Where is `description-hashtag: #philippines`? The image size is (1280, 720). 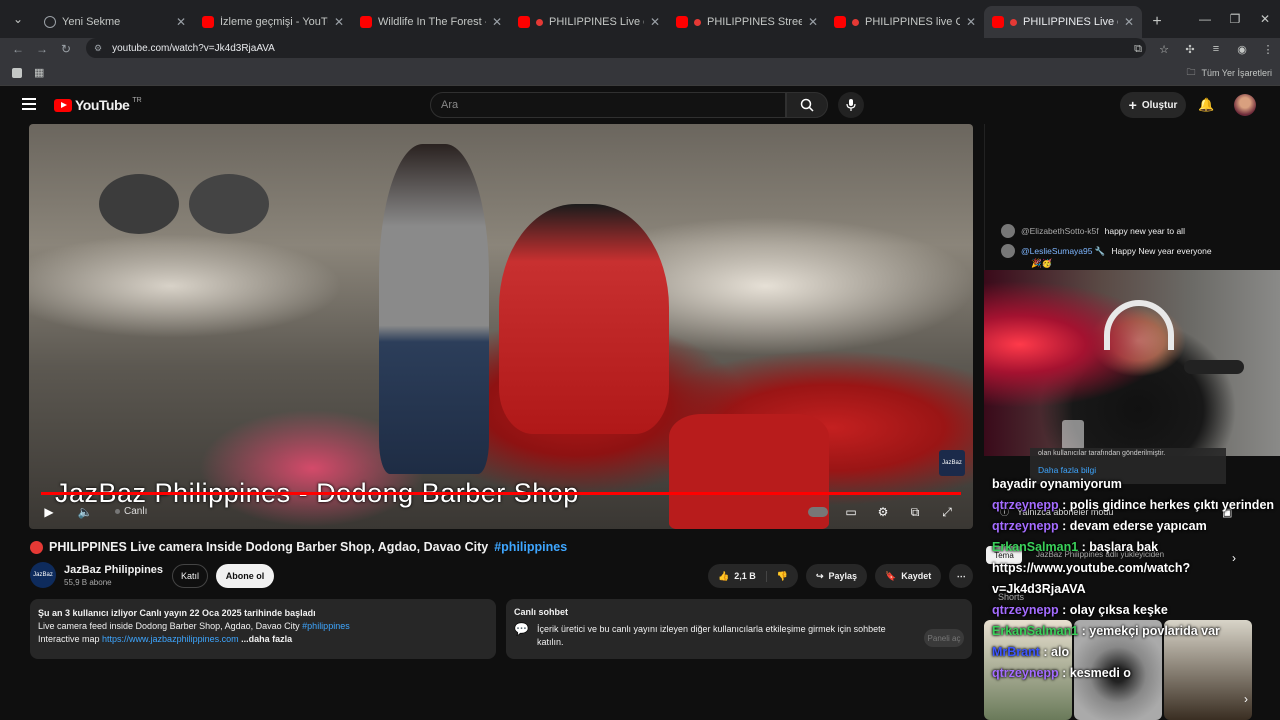
description-hashtag: #philippines is located at coordinates (326, 626).